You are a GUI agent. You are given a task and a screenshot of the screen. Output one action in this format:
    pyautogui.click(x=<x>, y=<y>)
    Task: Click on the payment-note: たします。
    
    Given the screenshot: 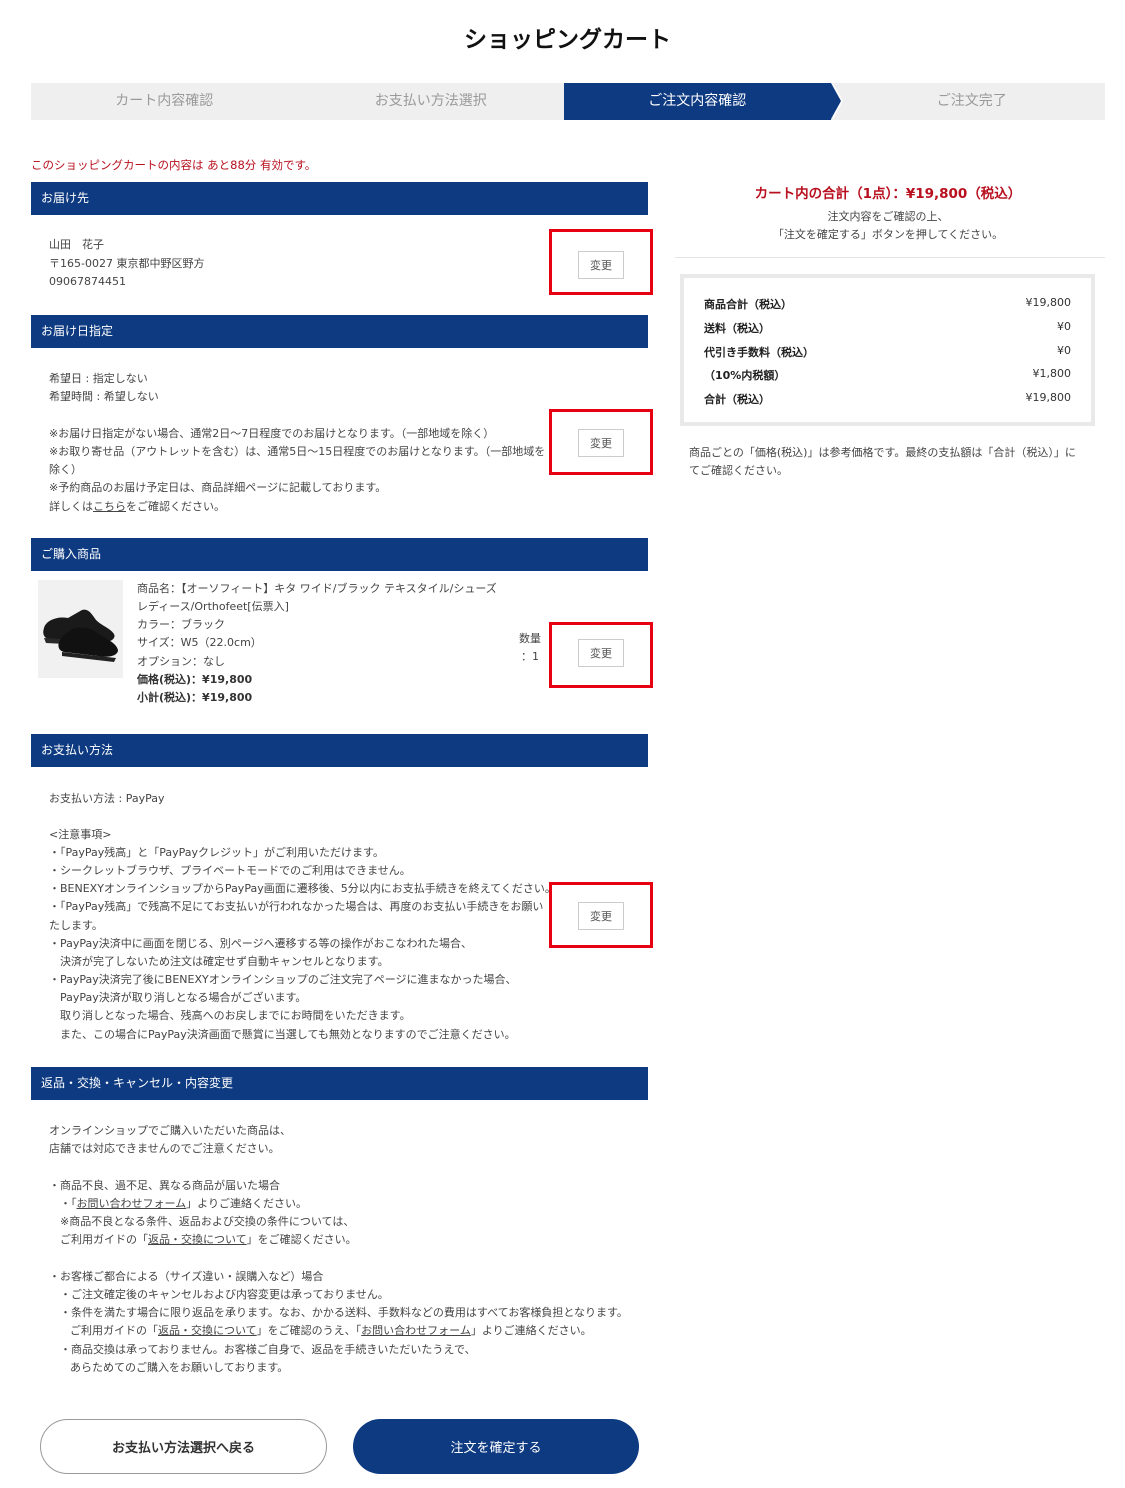 What is the action you would take?
    pyautogui.click(x=76, y=925)
    